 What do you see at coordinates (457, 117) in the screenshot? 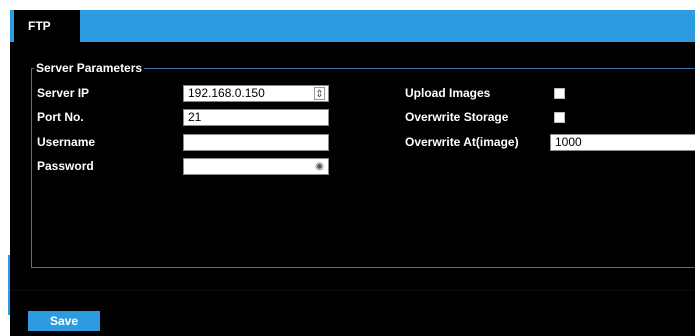
I see `overwrite-storage-label: Overwrite Storage` at bounding box center [457, 117].